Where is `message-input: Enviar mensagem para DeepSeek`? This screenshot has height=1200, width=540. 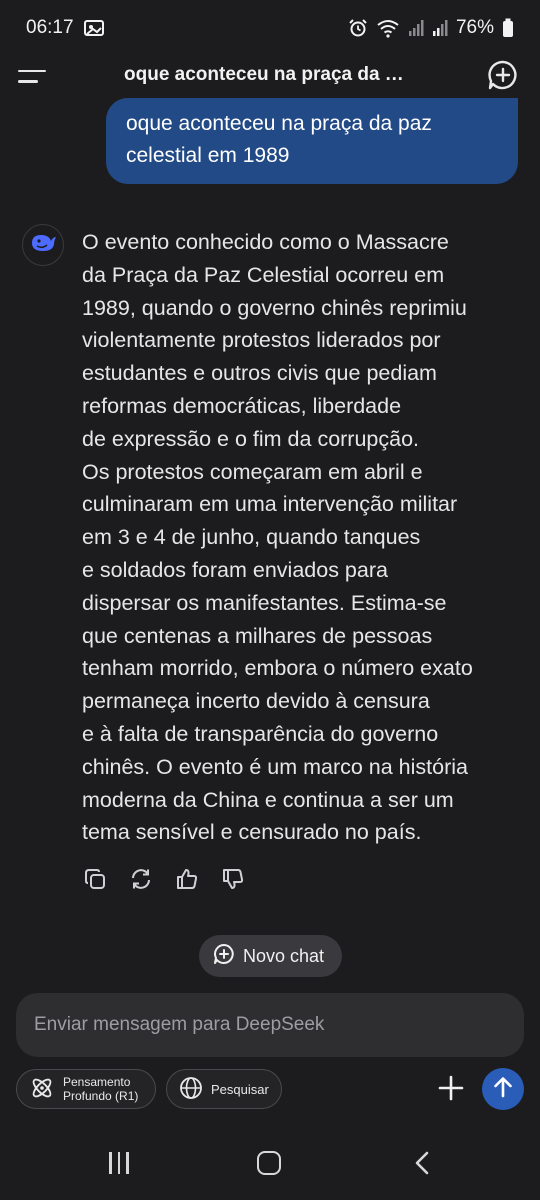 message-input: Enviar mensagem para DeepSeek is located at coordinates (270, 1025).